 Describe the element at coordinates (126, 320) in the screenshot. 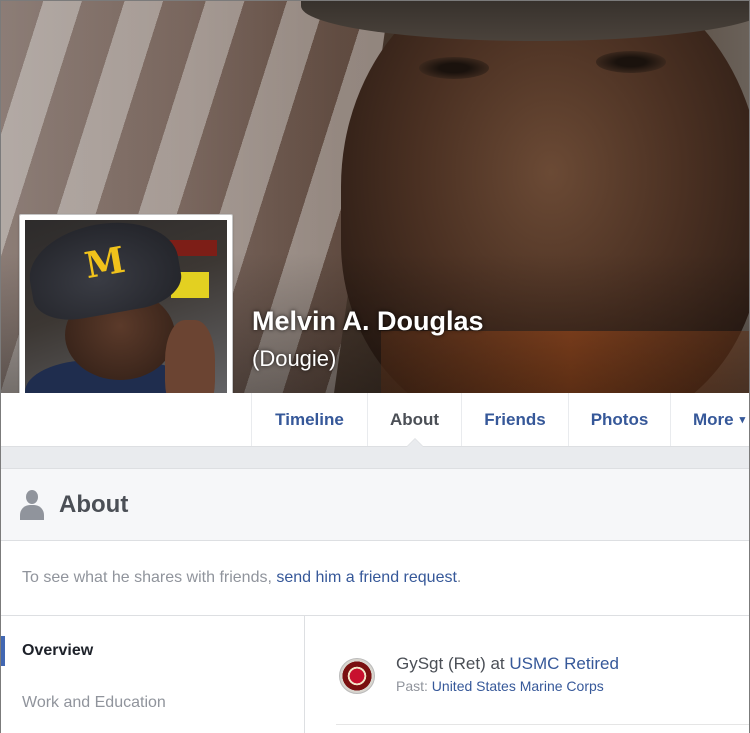

I see `profile-picture-image: M` at that location.